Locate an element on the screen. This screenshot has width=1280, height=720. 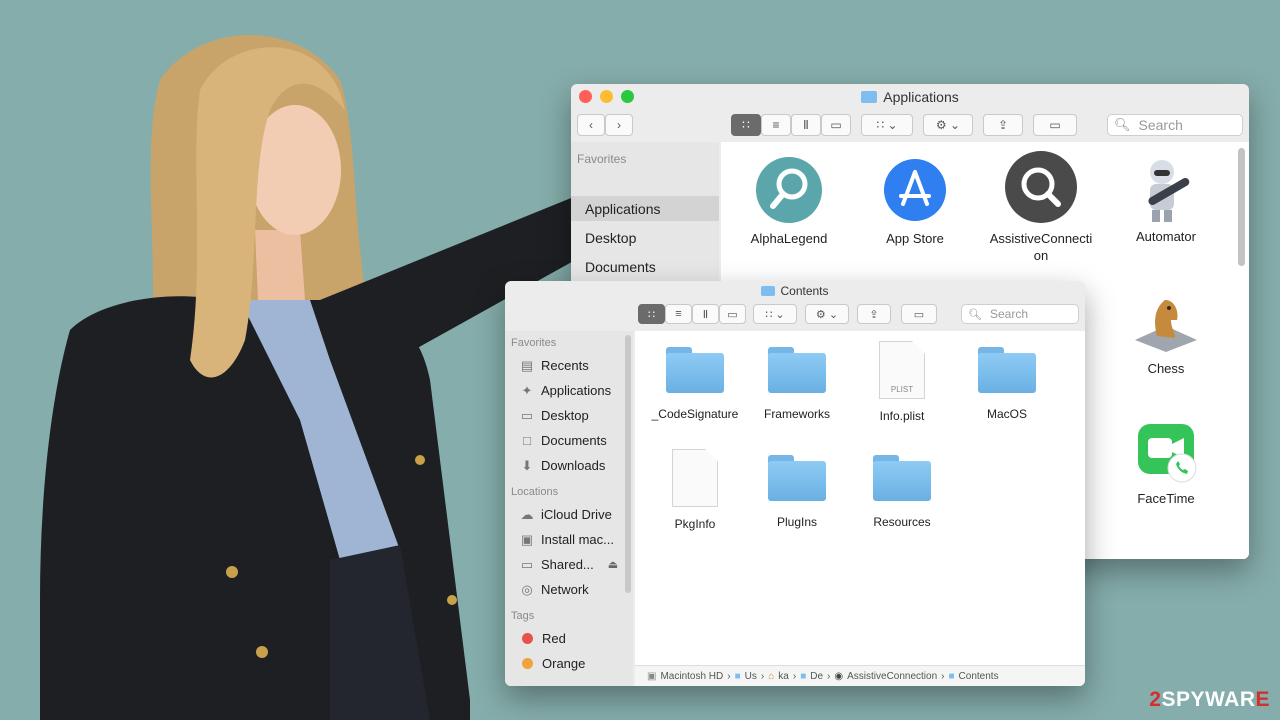
sidebar-section-favorites: Favorites is located at coordinates (534, 343).